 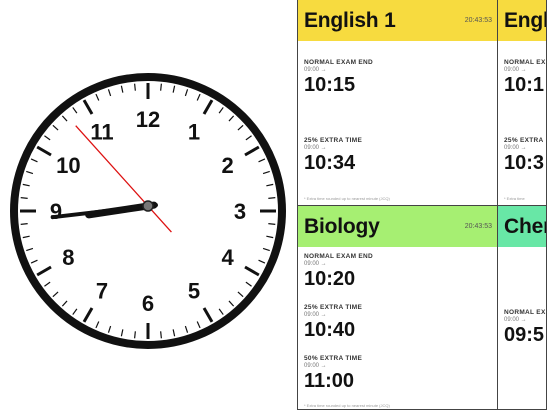 I want to click on exam-time-block: 25% EXTRA 09:00 → 10:3, so click(x=524, y=155).